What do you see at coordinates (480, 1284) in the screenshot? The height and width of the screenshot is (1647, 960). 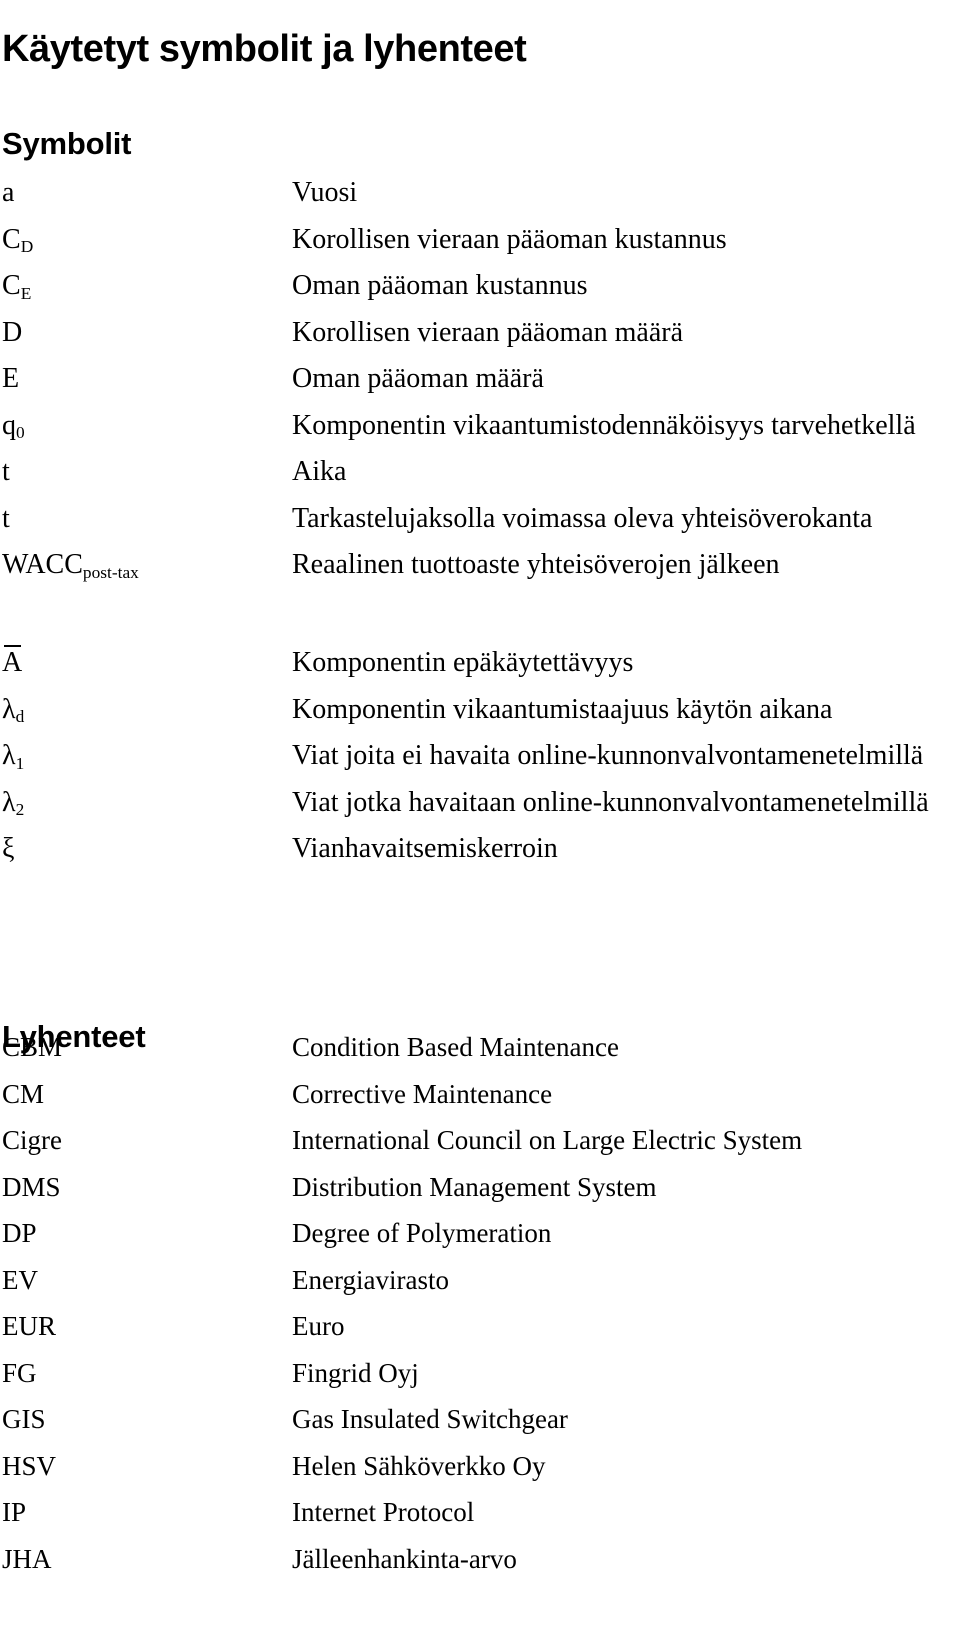 I see `abbreviation-row: EV Energiavirasto` at bounding box center [480, 1284].